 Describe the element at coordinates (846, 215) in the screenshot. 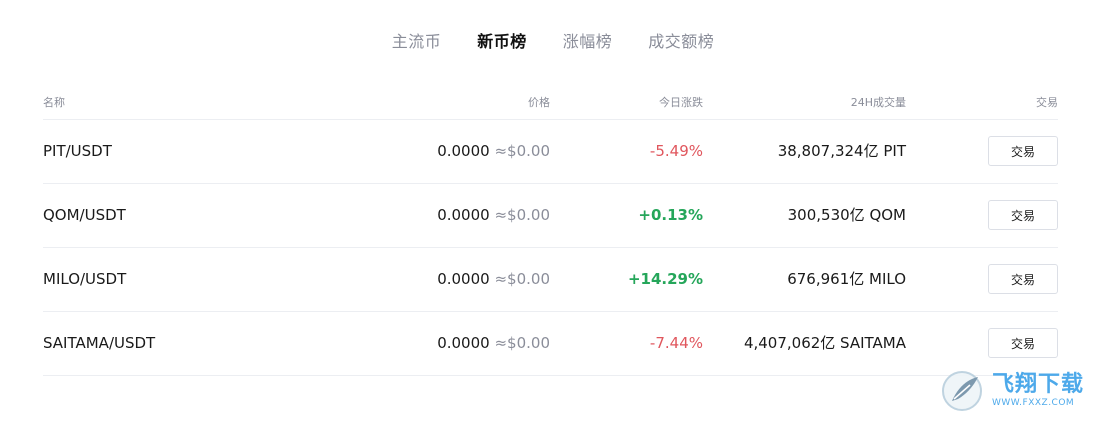

I see `volume-value: 300,530亿 QOM` at that location.